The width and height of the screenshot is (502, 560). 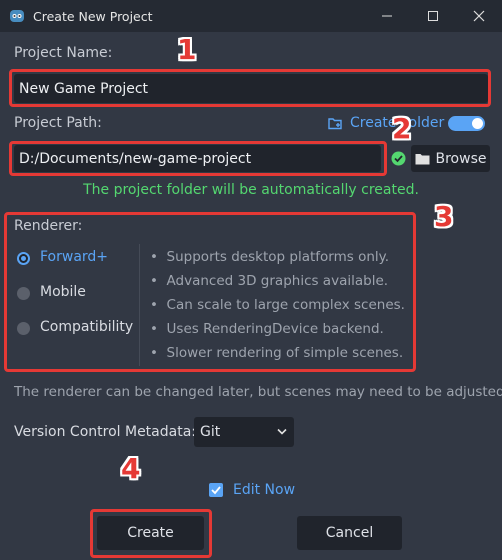 I want to click on cancel-button: Cancel, so click(x=349, y=533).